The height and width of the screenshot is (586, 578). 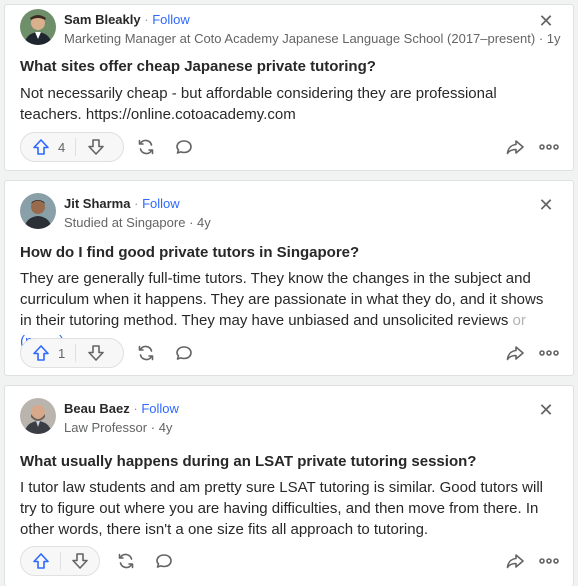 I want to click on author-credential: Law Professor, so click(x=105, y=427).